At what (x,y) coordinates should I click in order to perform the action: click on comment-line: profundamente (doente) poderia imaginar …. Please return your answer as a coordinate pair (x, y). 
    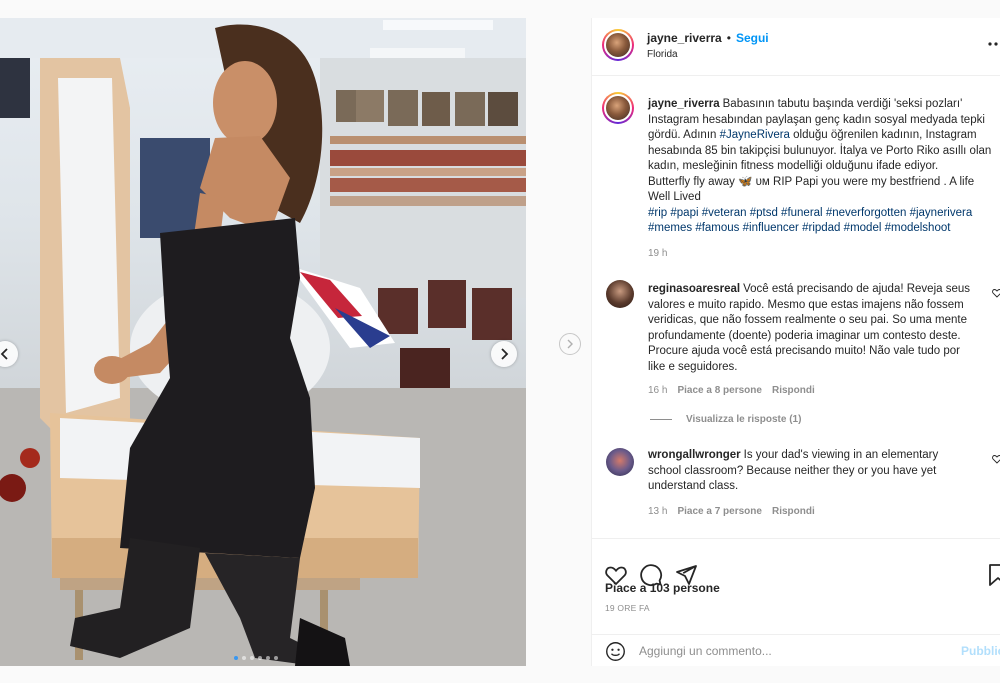
    Looking at the image, I should click on (804, 335).